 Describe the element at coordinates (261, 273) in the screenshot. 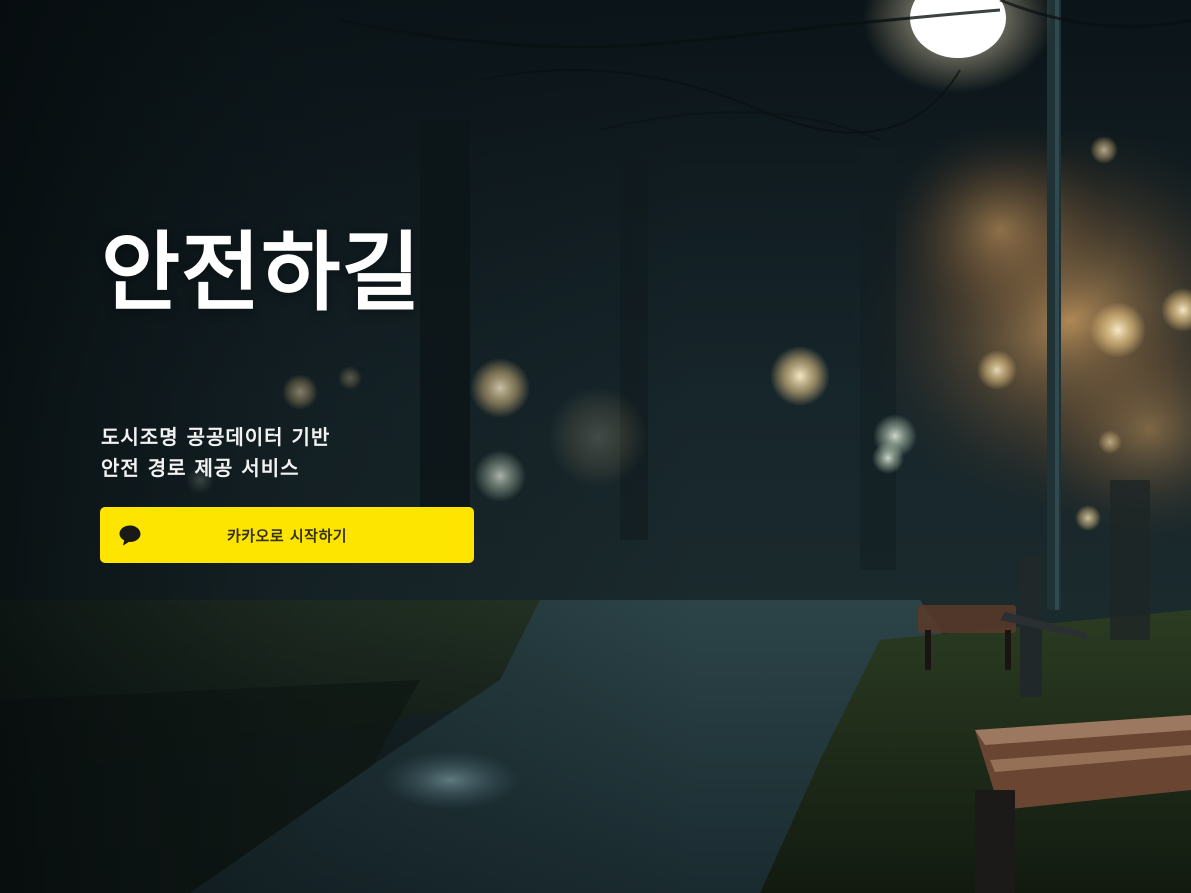

I see `app-title: 안전하길` at that location.